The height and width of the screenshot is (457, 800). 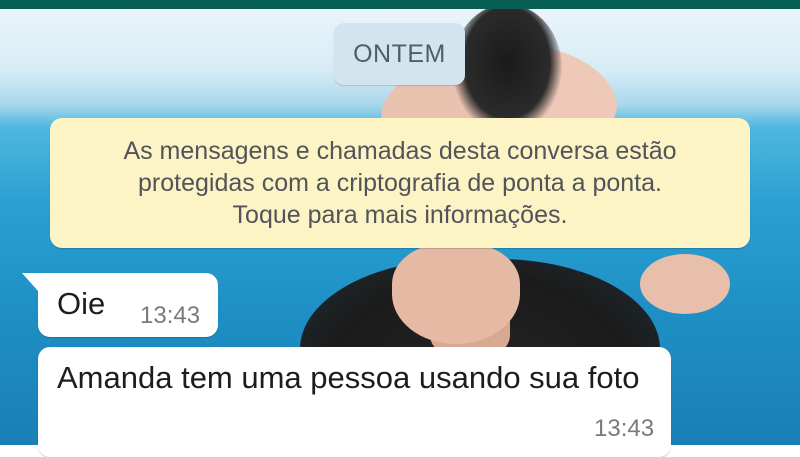 I want to click on encryption-notice-line: Toque para mais informações., so click(x=400, y=215).